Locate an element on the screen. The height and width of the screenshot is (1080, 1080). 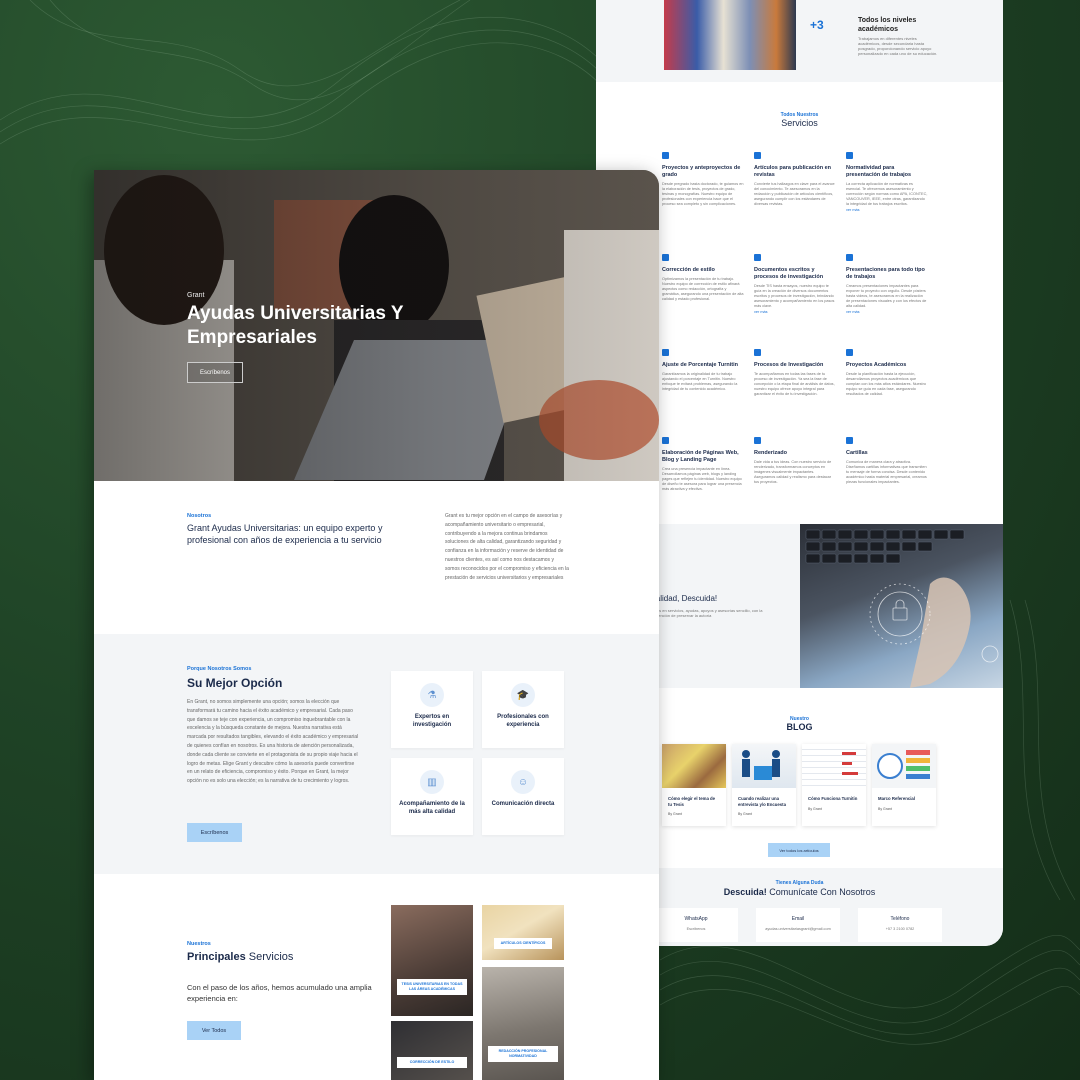
hero-contact-button: Escríbenos is located at coordinates (215, 372).